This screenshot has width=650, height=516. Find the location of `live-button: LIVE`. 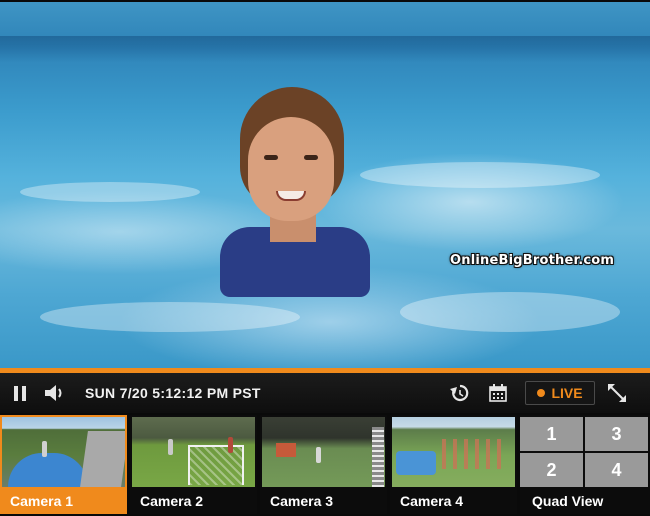

live-button: LIVE is located at coordinates (560, 393).